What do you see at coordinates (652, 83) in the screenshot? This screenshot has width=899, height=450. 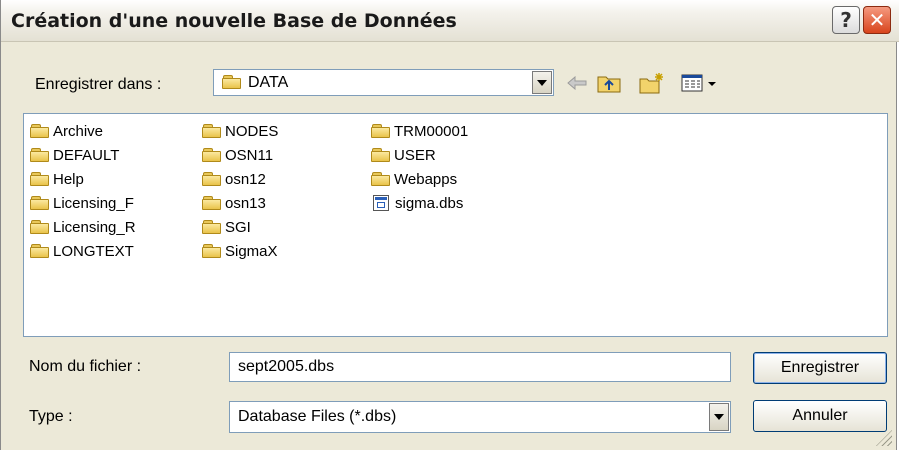 I see `new-folder-icon` at bounding box center [652, 83].